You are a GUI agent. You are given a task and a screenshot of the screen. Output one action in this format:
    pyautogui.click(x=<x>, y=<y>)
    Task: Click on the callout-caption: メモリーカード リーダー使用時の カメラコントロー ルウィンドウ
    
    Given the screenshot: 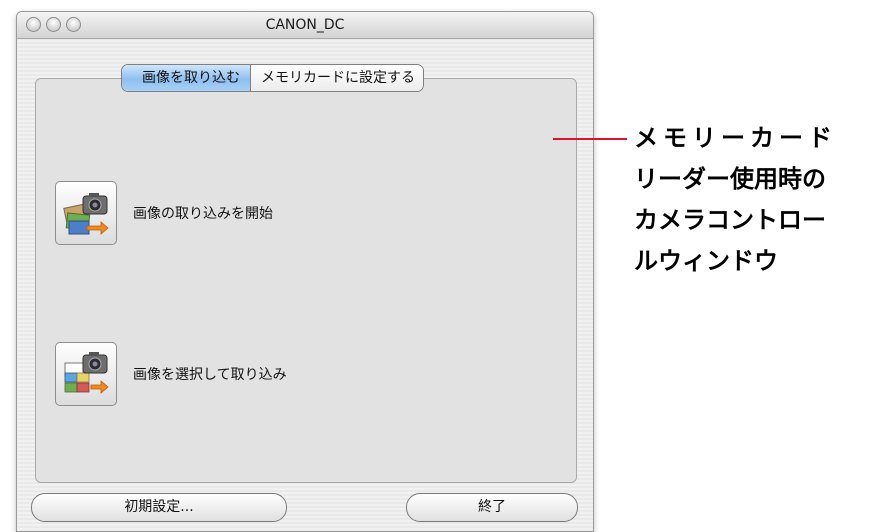 What is the action you would take?
    pyautogui.click(x=735, y=200)
    